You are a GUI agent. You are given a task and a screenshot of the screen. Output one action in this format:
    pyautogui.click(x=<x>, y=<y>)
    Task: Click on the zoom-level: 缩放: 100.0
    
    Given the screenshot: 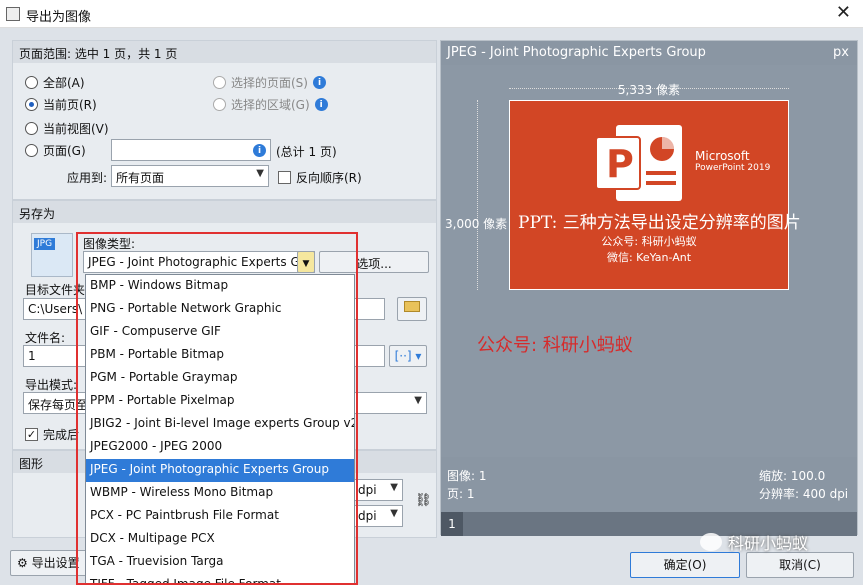 What is the action you would take?
    pyautogui.click(x=792, y=476)
    